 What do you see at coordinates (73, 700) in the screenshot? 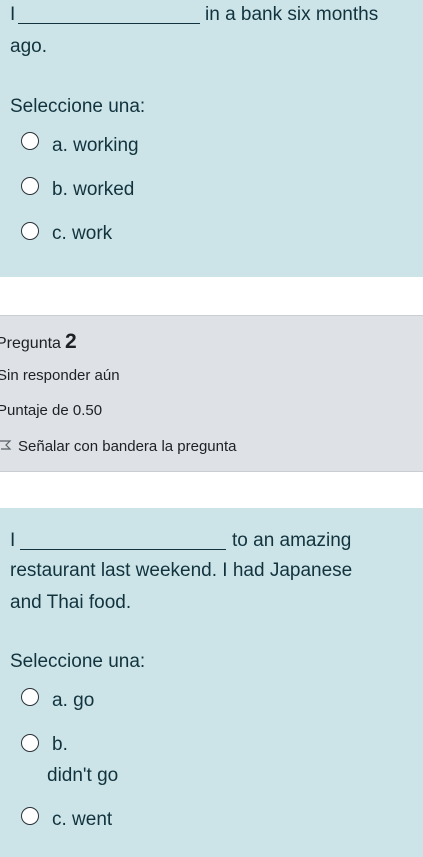
I see `option-label: a. go` at bounding box center [73, 700].